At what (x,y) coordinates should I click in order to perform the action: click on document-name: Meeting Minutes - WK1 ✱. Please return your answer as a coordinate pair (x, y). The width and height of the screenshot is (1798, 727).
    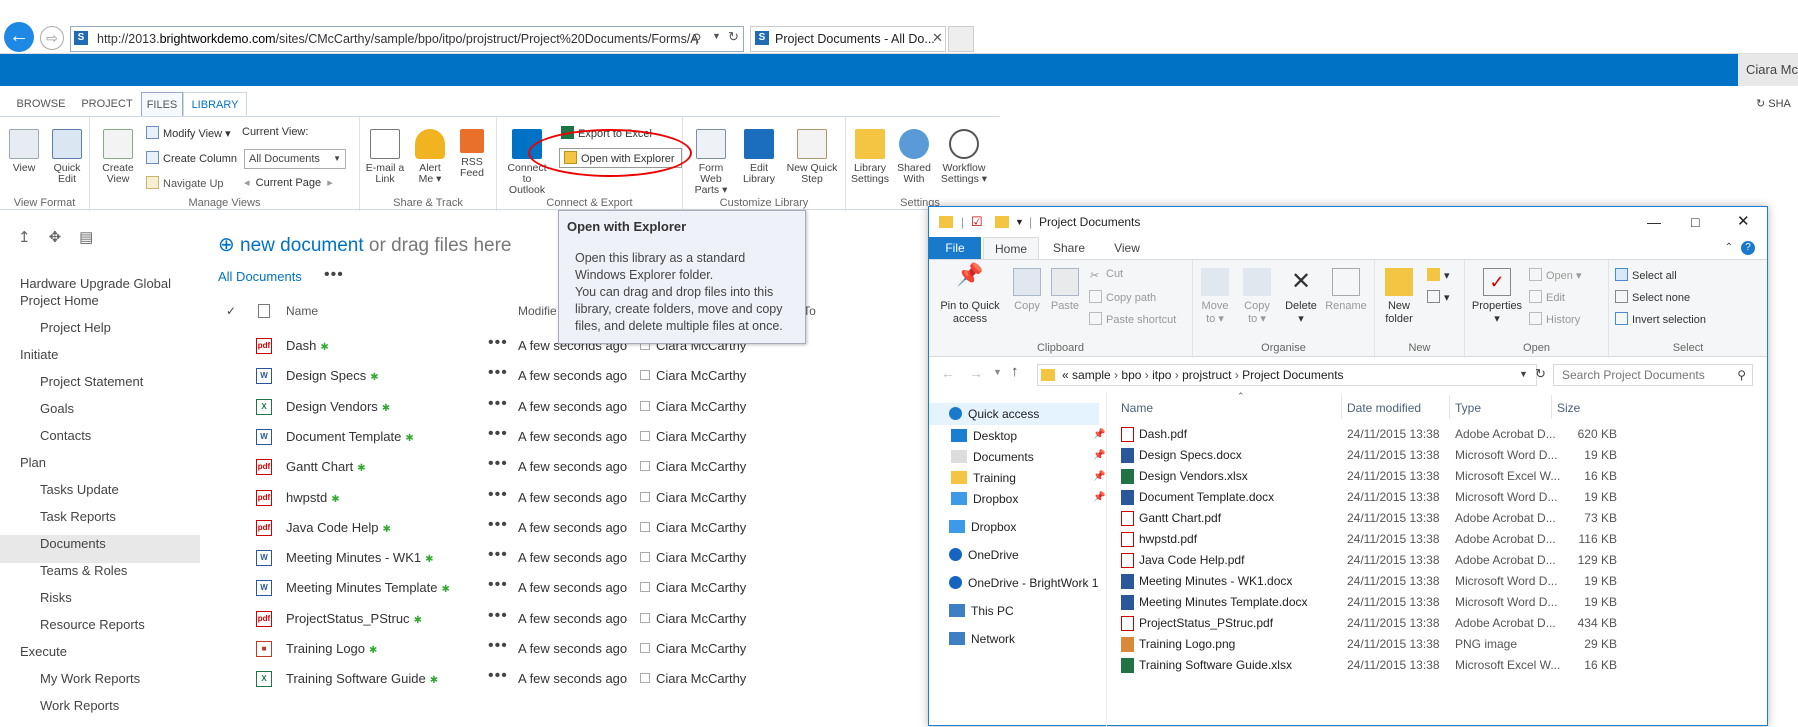
    Looking at the image, I should click on (360, 557).